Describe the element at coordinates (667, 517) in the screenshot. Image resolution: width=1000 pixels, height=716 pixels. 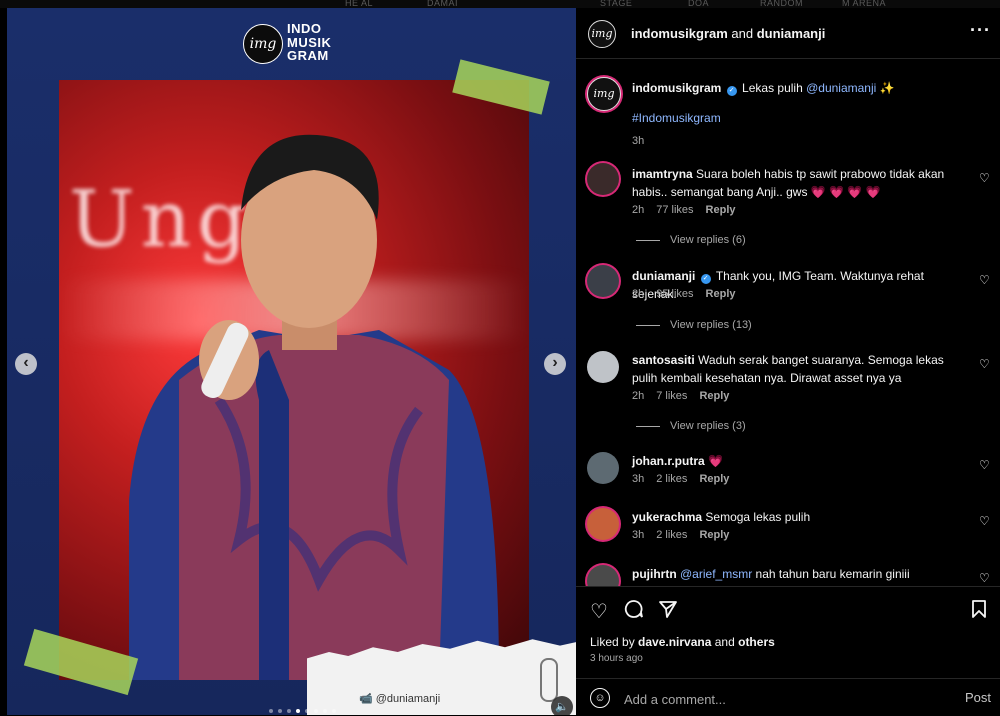
I see `comment-username: yukerachma` at that location.